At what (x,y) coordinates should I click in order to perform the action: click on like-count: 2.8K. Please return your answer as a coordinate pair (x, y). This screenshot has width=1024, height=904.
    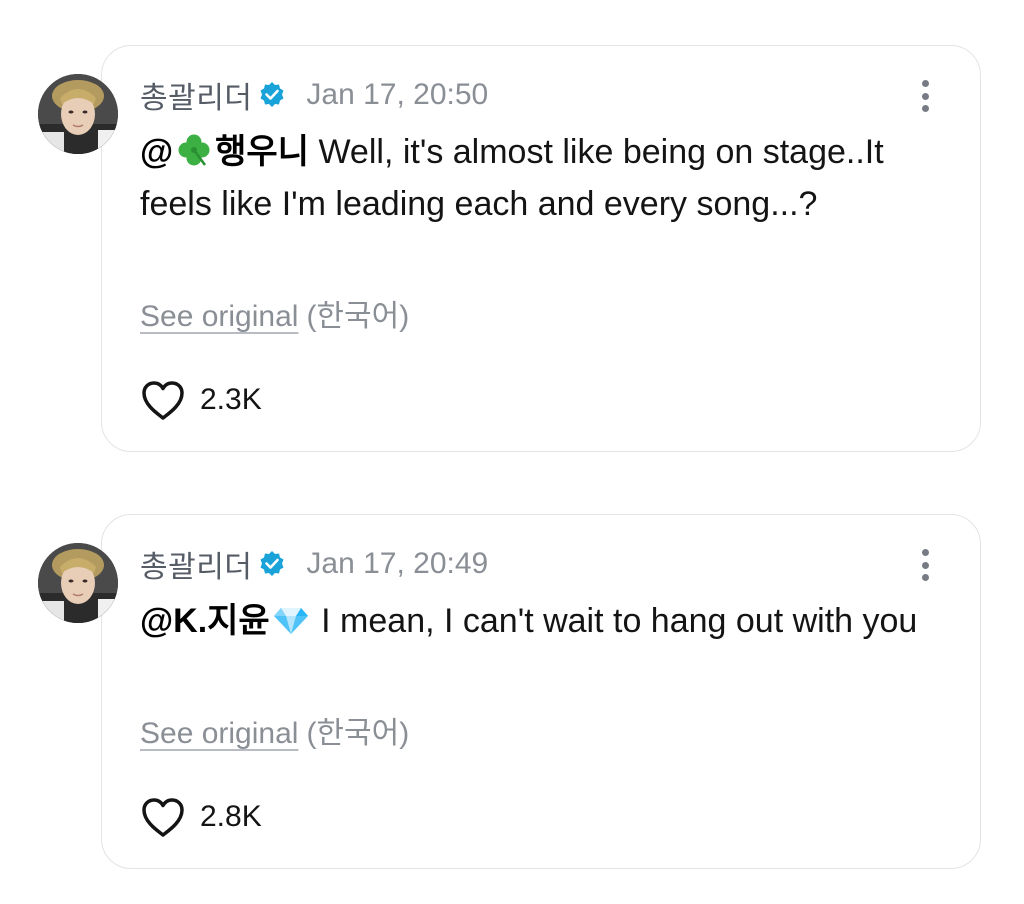
    Looking at the image, I should click on (231, 816).